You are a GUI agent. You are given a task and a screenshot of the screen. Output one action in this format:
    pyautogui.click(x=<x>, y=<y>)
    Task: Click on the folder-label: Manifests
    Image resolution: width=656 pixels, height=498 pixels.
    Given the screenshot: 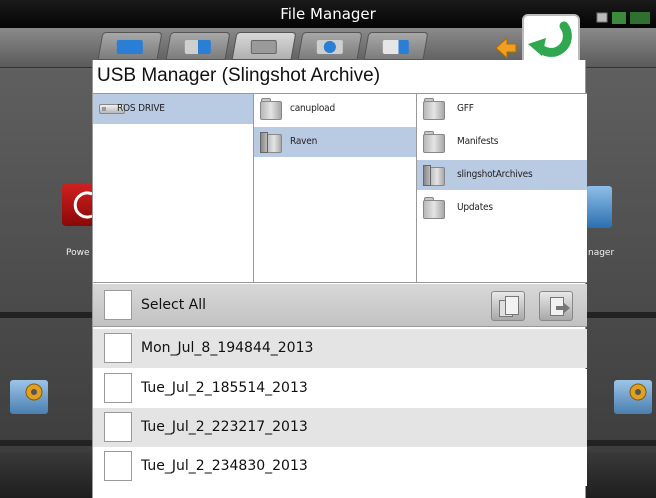 What is the action you would take?
    pyautogui.click(x=478, y=141)
    